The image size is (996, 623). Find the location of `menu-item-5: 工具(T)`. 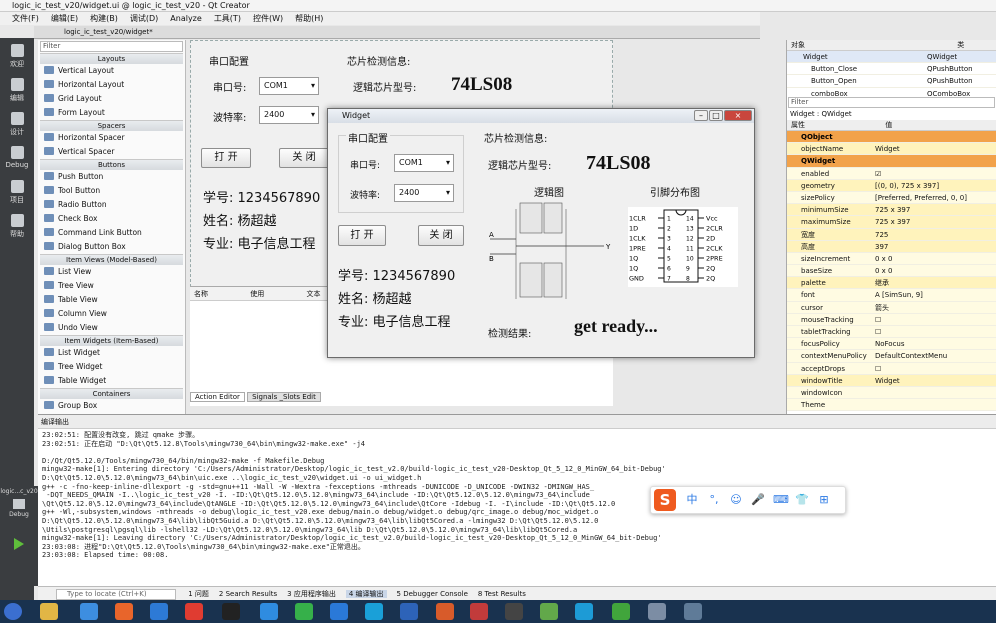

menu-item-5: 工具(T) is located at coordinates (227, 18).